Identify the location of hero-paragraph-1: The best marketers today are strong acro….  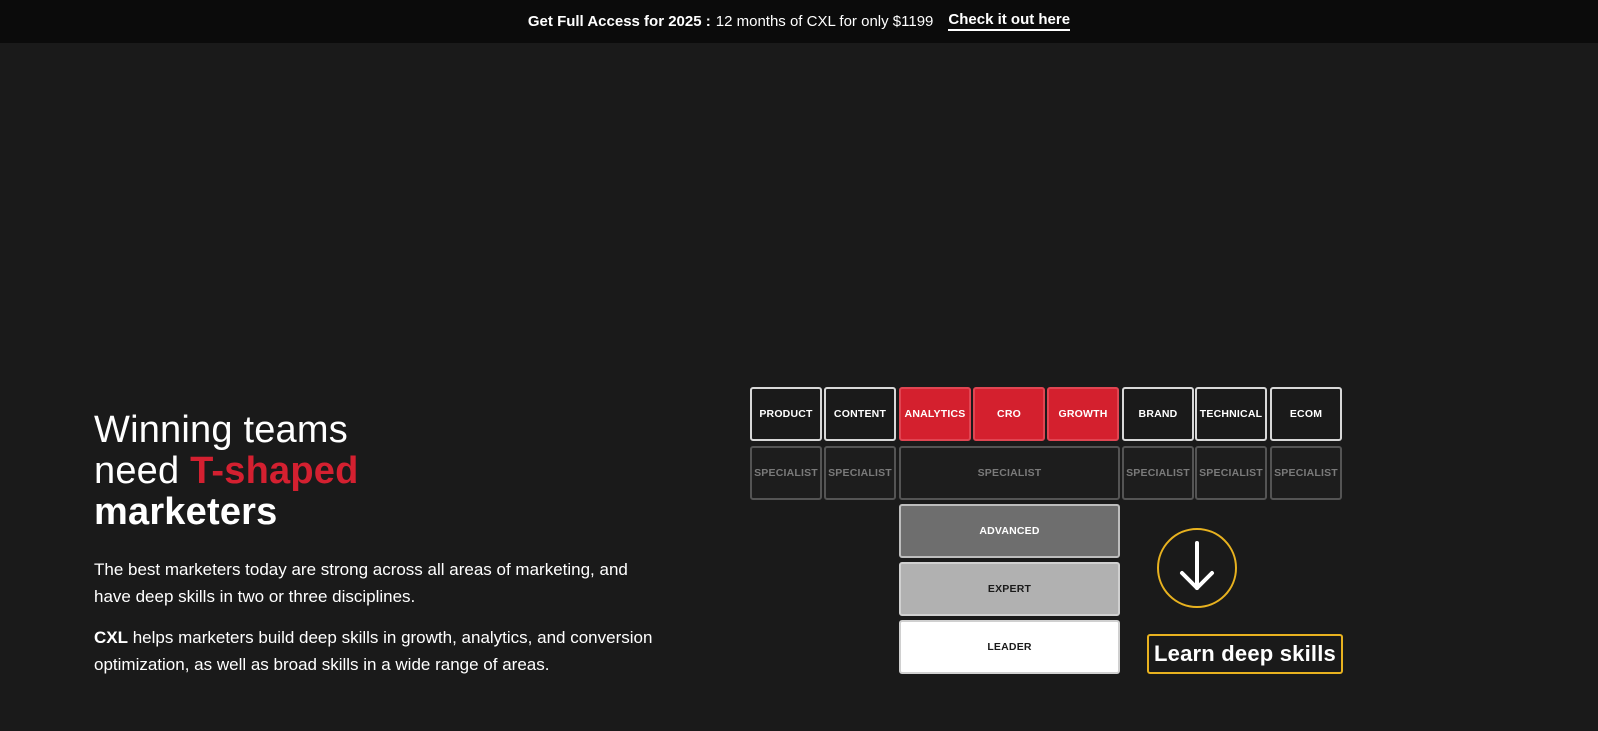
(361, 583).